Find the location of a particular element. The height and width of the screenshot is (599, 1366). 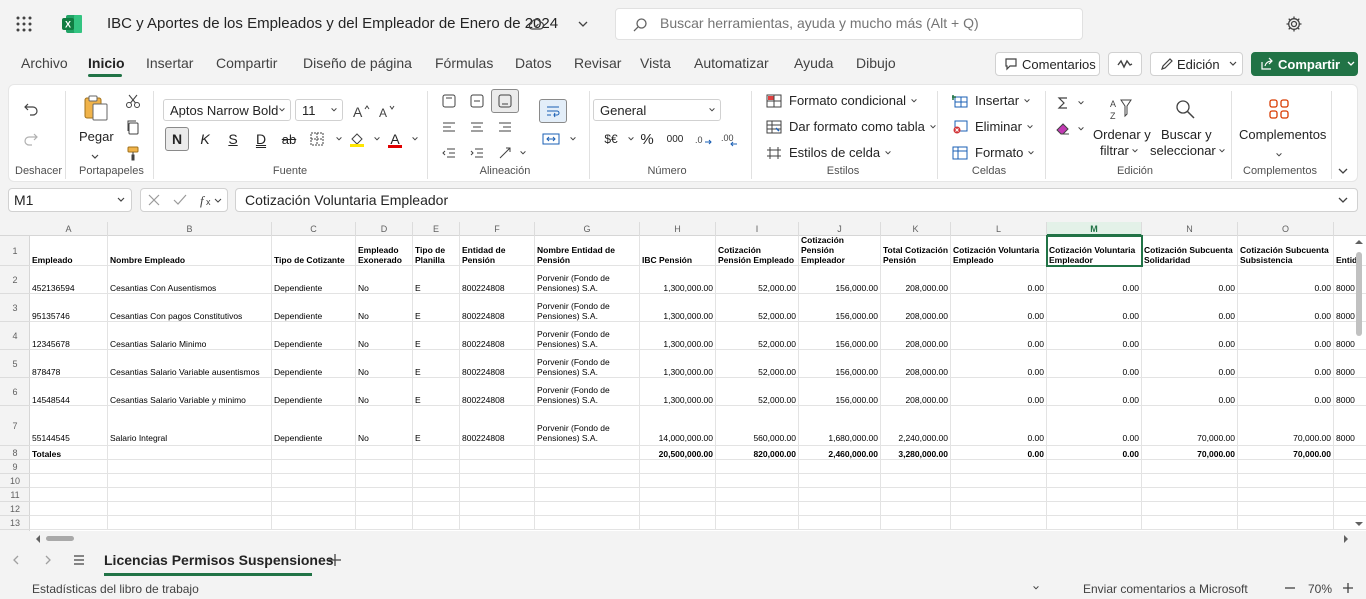

underline-button: S is located at coordinates (233, 139).